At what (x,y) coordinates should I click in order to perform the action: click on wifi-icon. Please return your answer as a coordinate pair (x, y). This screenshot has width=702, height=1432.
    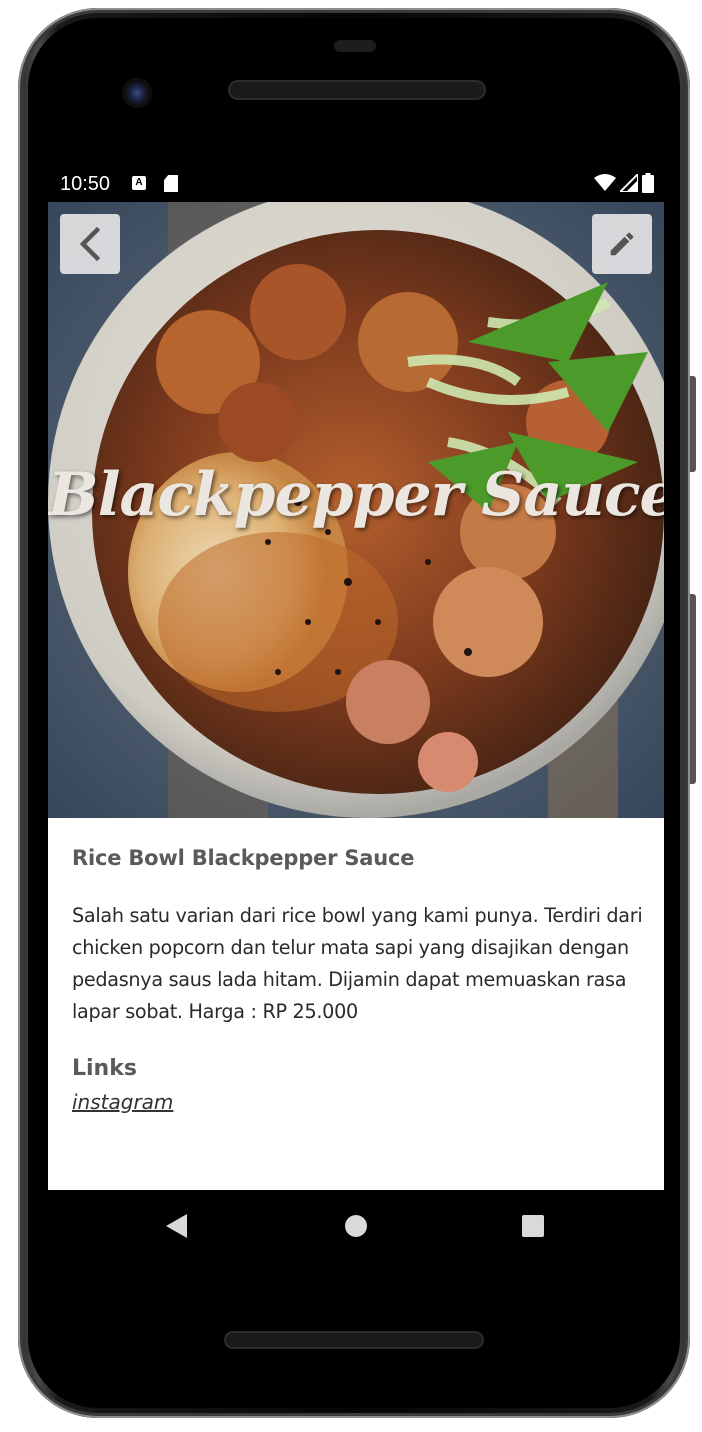
    Looking at the image, I should click on (605, 182).